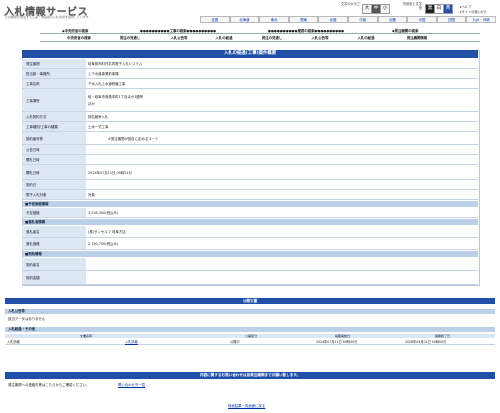  I want to click on site-usage-link: ▸サイトの使いかた, so click(473, 11).